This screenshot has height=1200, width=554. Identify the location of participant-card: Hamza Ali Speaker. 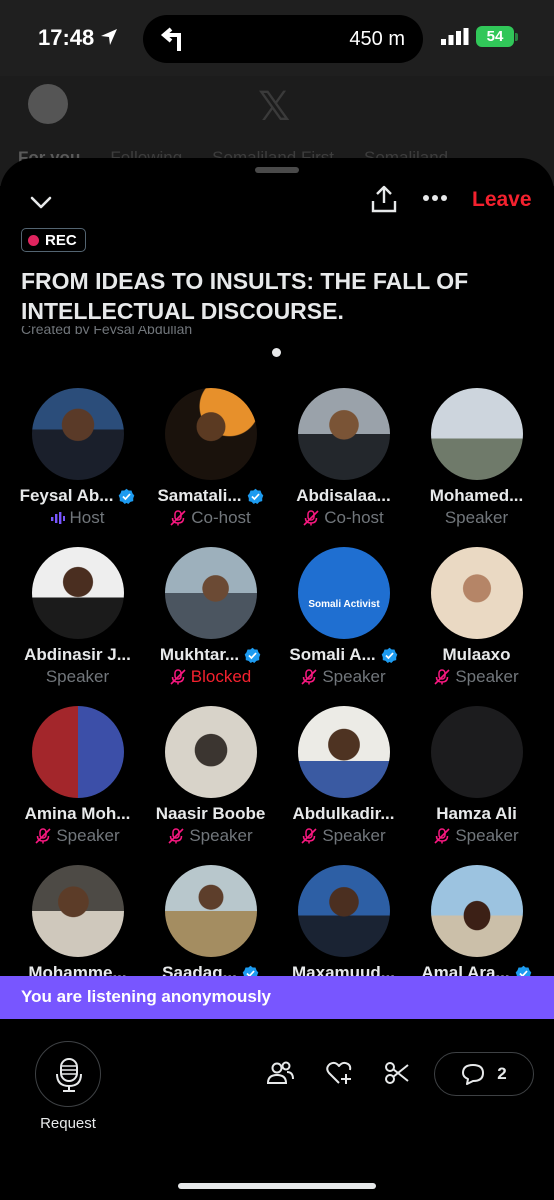
(476, 781).